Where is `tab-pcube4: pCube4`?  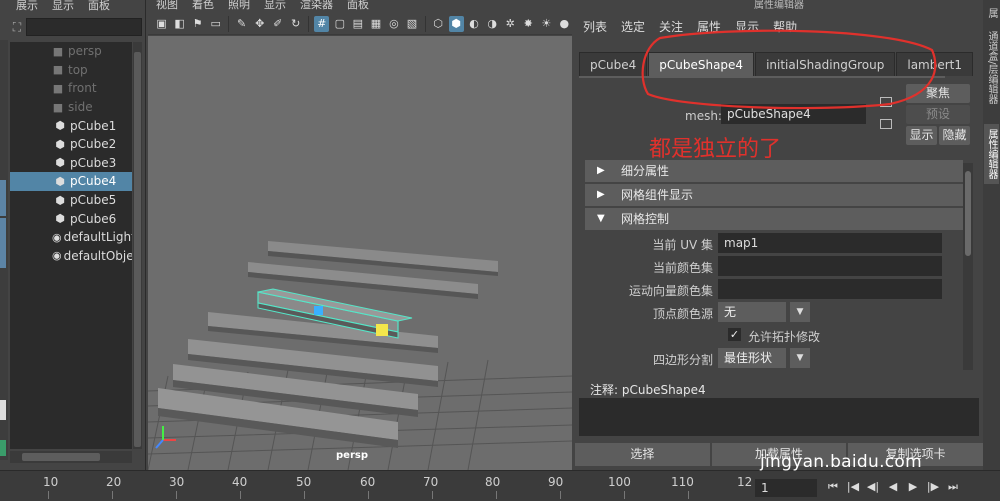
tab-pcube4: pCube4 is located at coordinates (613, 64).